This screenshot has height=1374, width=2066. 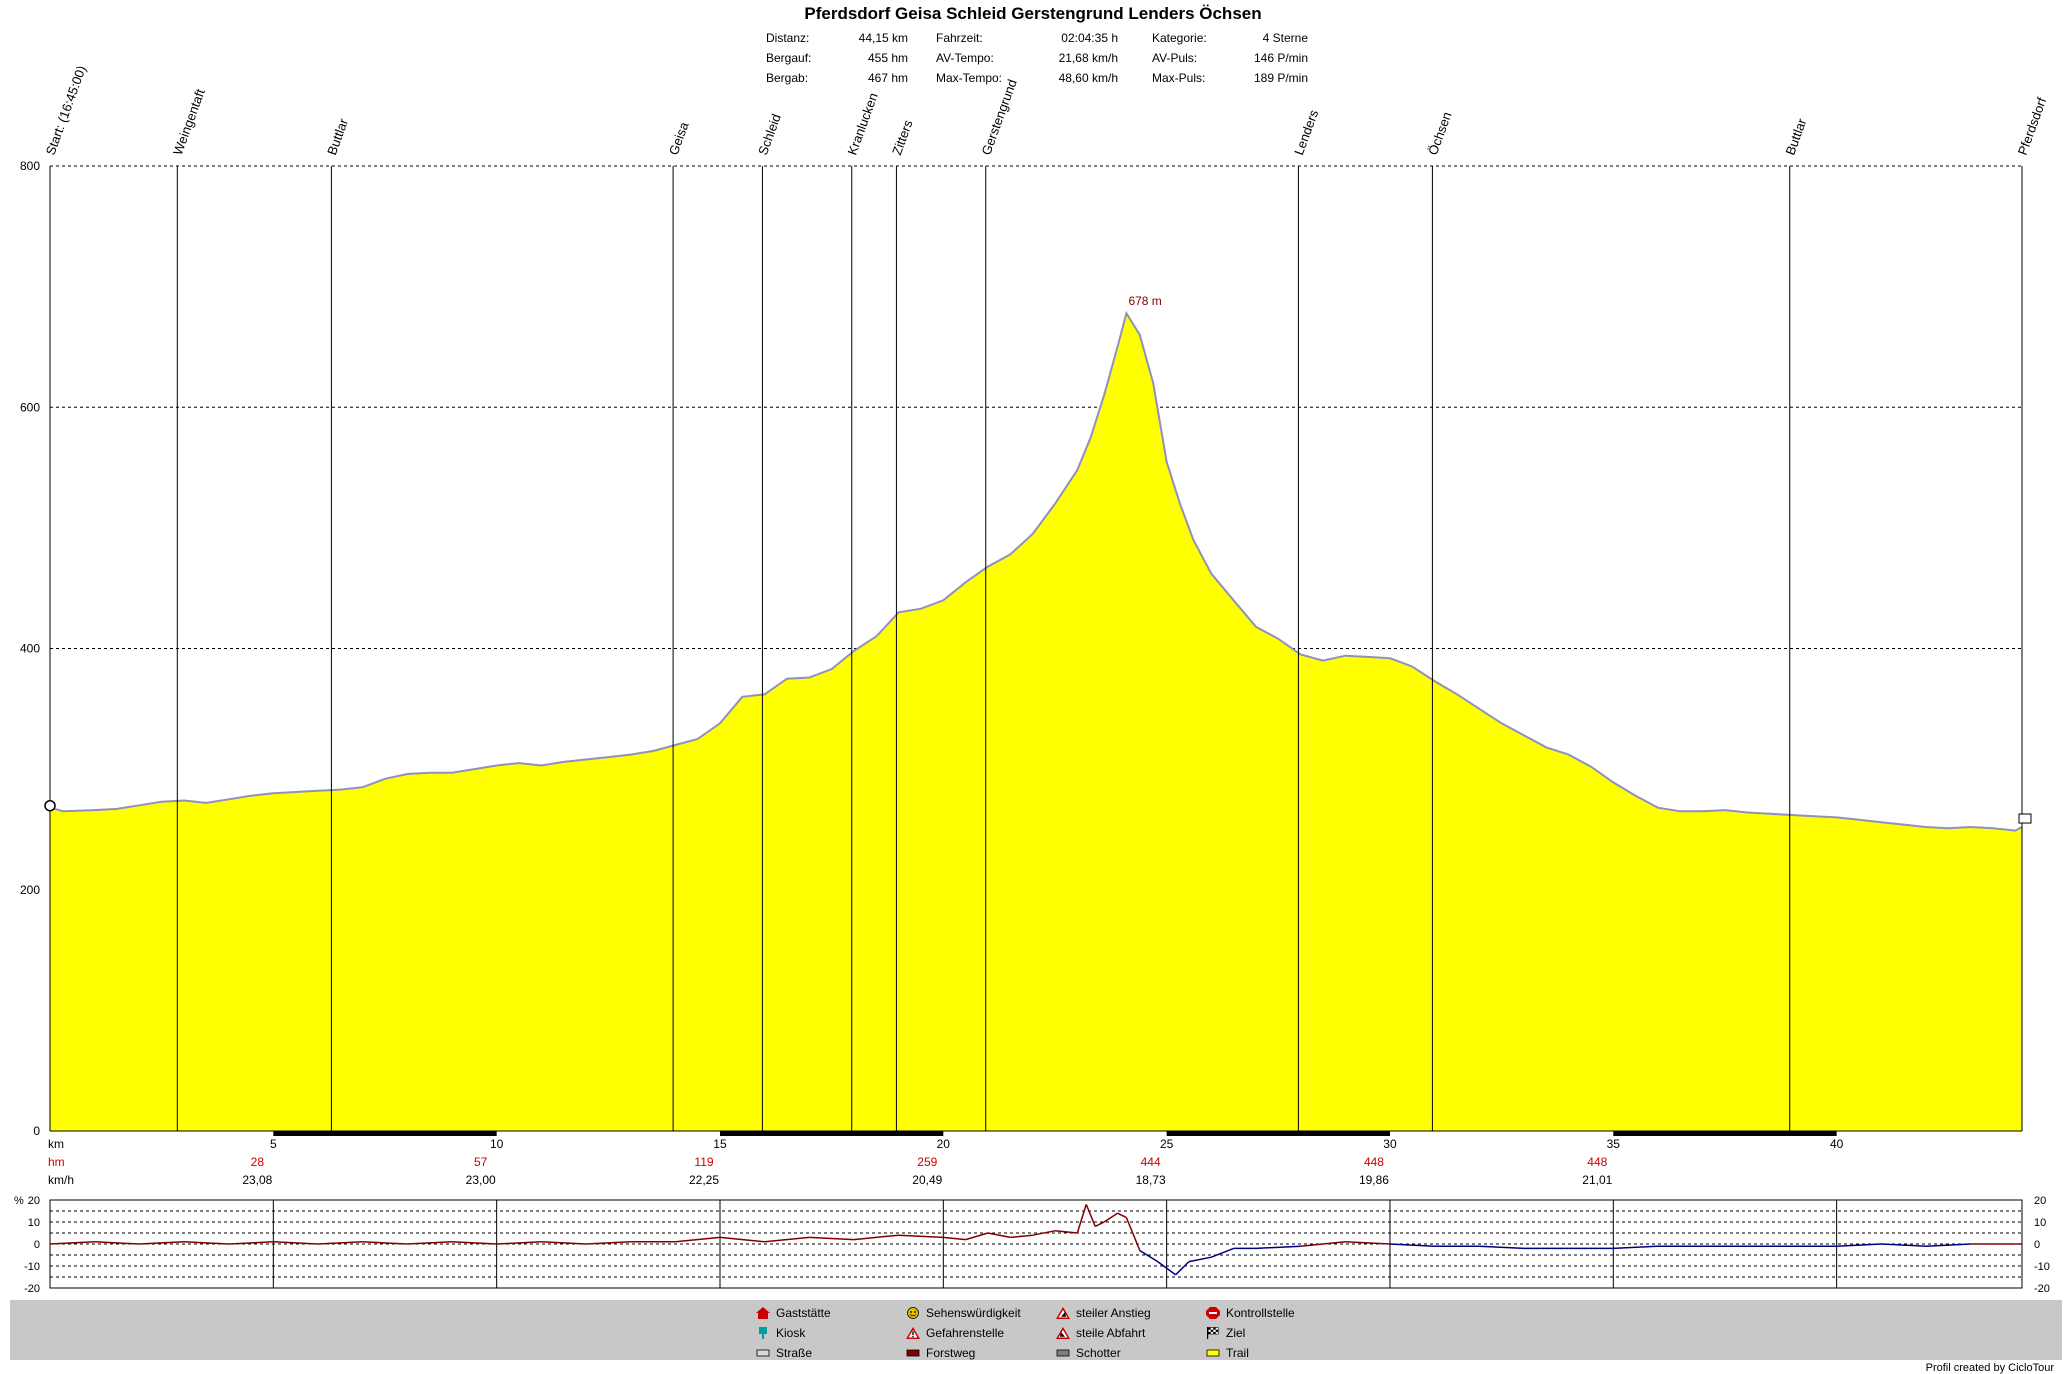 What do you see at coordinates (273, 1144) in the screenshot?
I see `x-tick-label: 5` at bounding box center [273, 1144].